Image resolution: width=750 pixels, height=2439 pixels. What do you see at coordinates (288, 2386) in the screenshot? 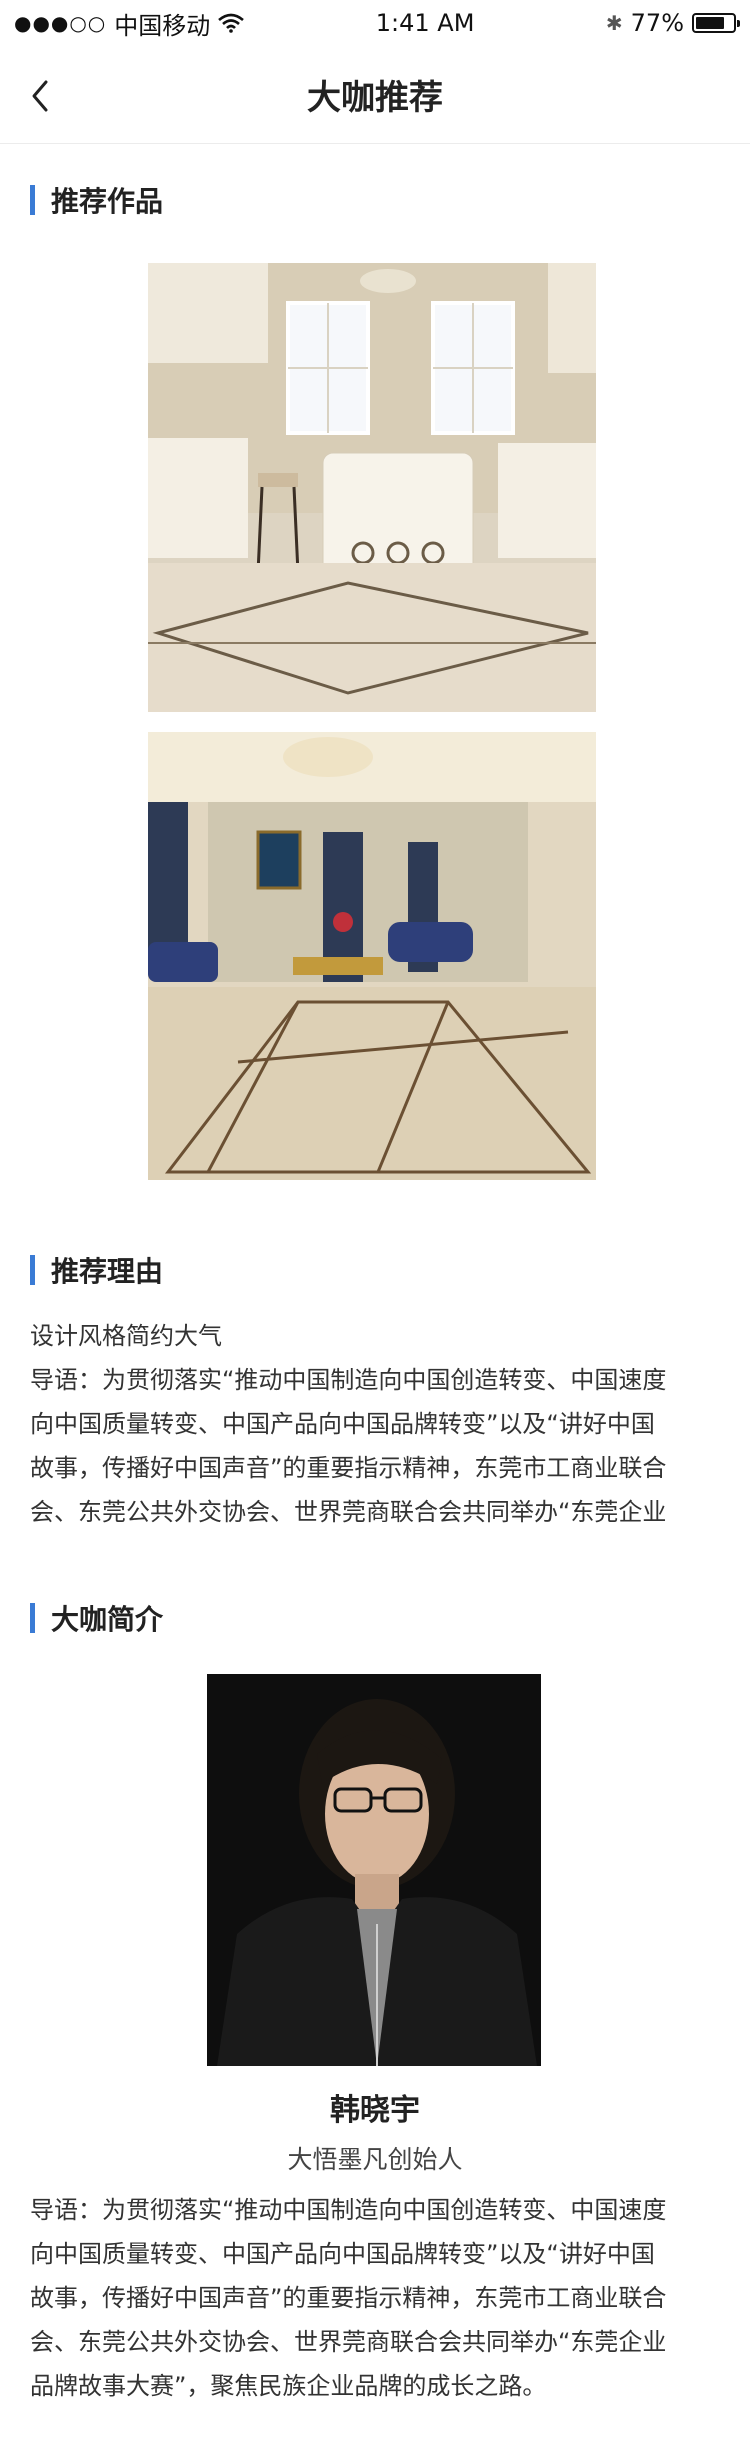
I see `profile-line: 品牌故事大赛”，聚焦民族企业品牌的成长之路。` at bounding box center [288, 2386].